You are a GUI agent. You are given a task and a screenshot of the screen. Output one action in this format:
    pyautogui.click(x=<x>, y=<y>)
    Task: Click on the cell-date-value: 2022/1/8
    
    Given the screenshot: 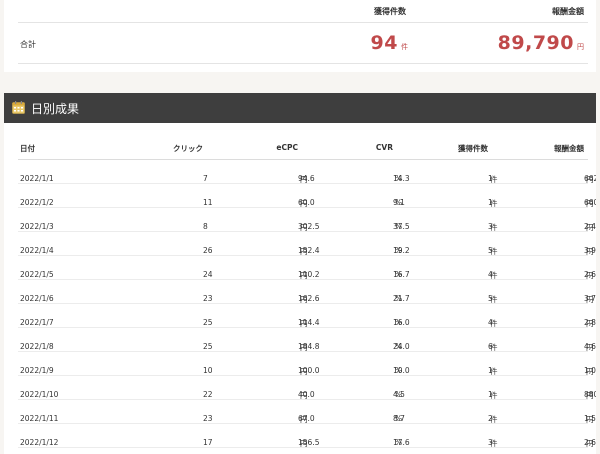 What is the action you would take?
    pyautogui.click(x=37, y=346)
    